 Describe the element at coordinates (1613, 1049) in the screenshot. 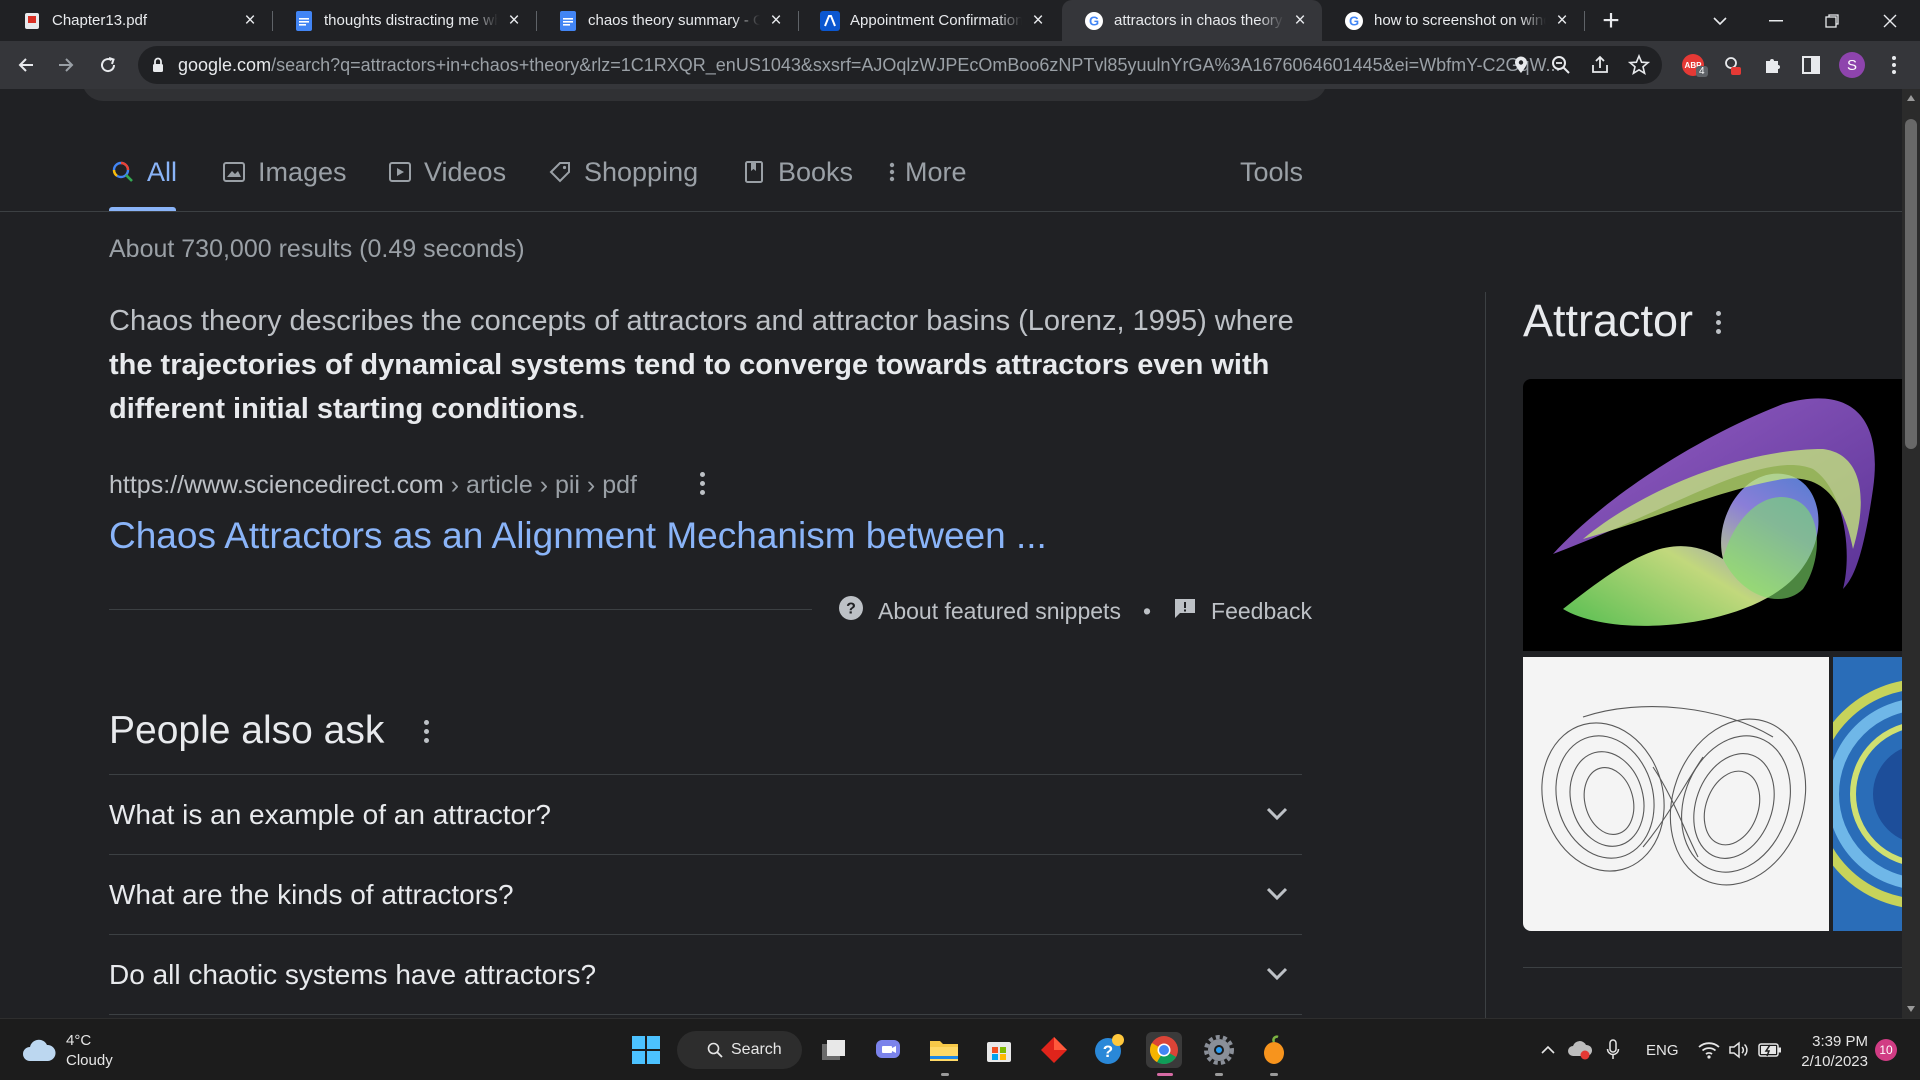

I see `microphone-status` at that location.